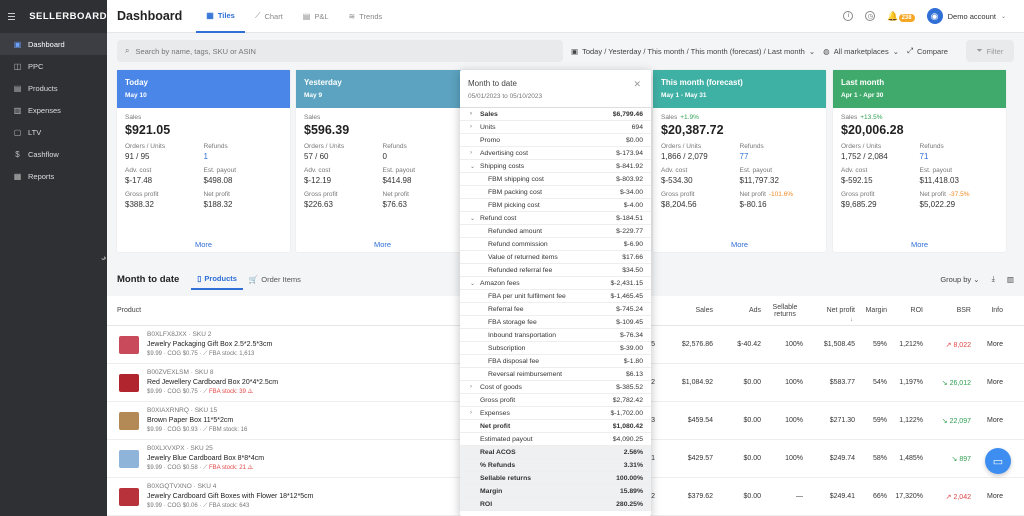  I want to click on col-ads: Ads, so click(743, 310).